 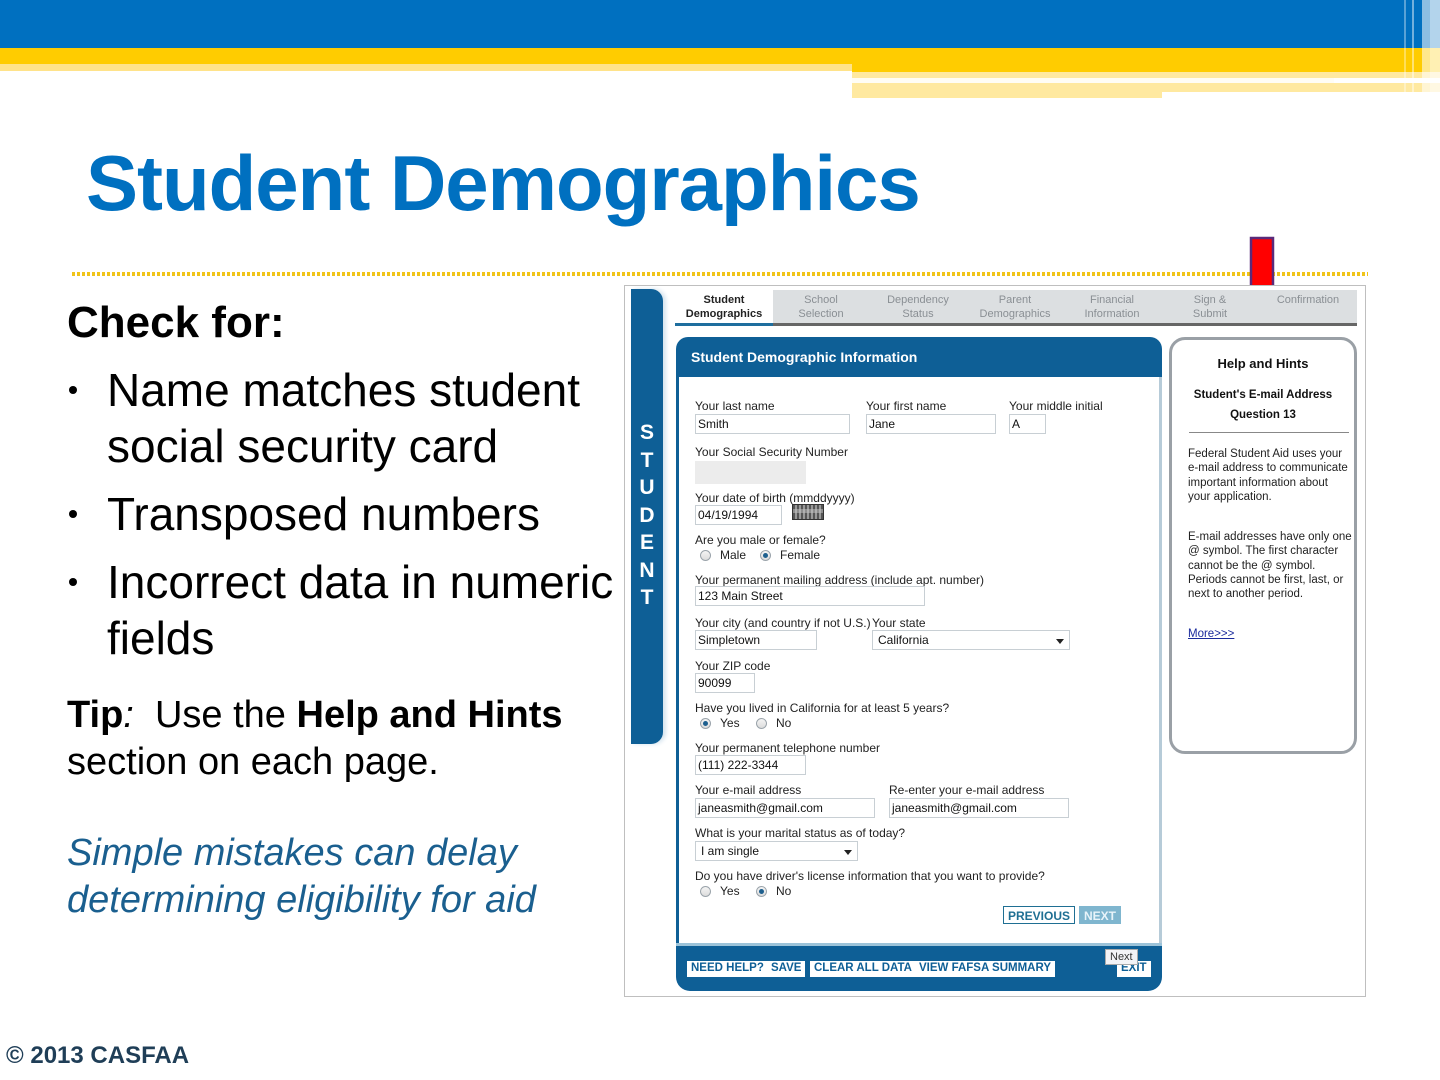 What do you see at coordinates (821, 314) in the screenshot?
I see `step-label: Selection` at bounding box center [821, 314].